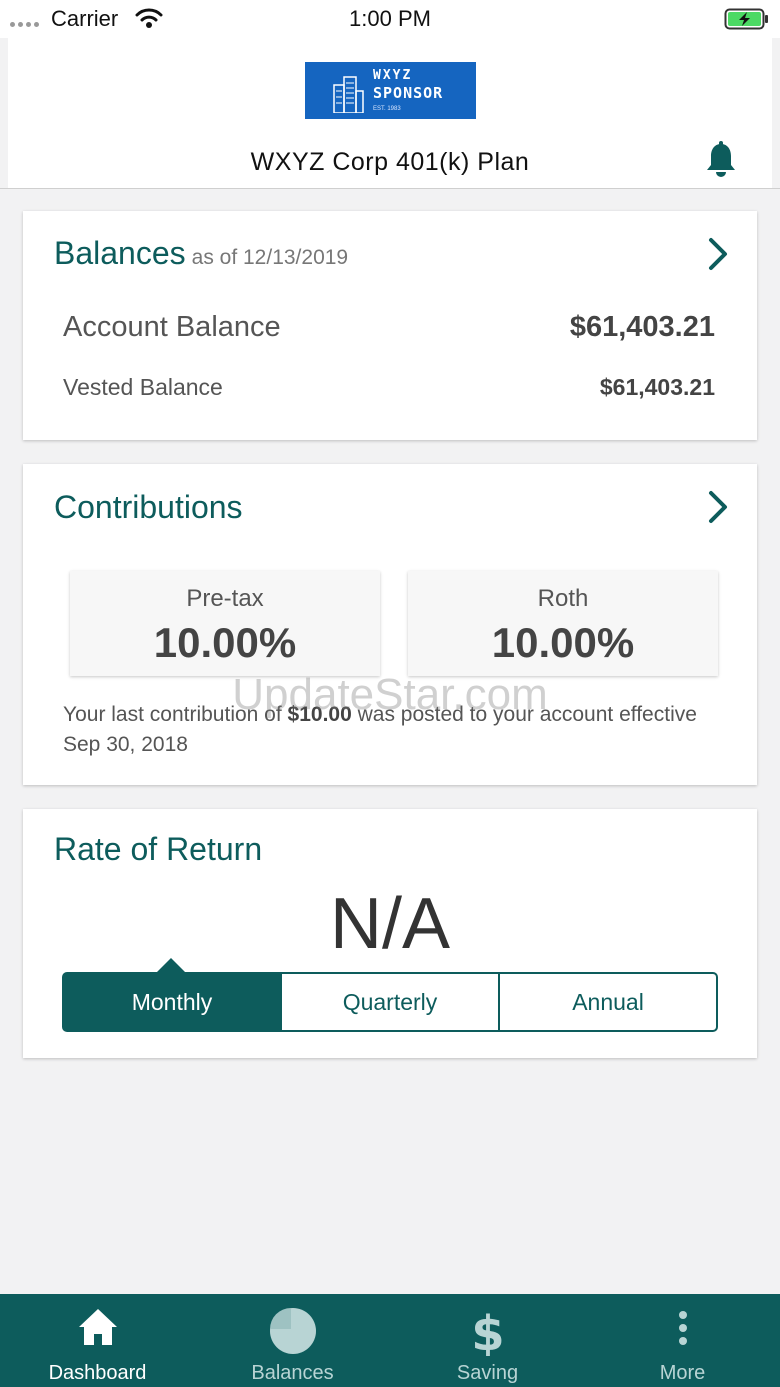 The image size is (780, 1387). Describe the element at coordinates (682, 1328) in the screenshot. I see `more-vertical-icon` at that location.